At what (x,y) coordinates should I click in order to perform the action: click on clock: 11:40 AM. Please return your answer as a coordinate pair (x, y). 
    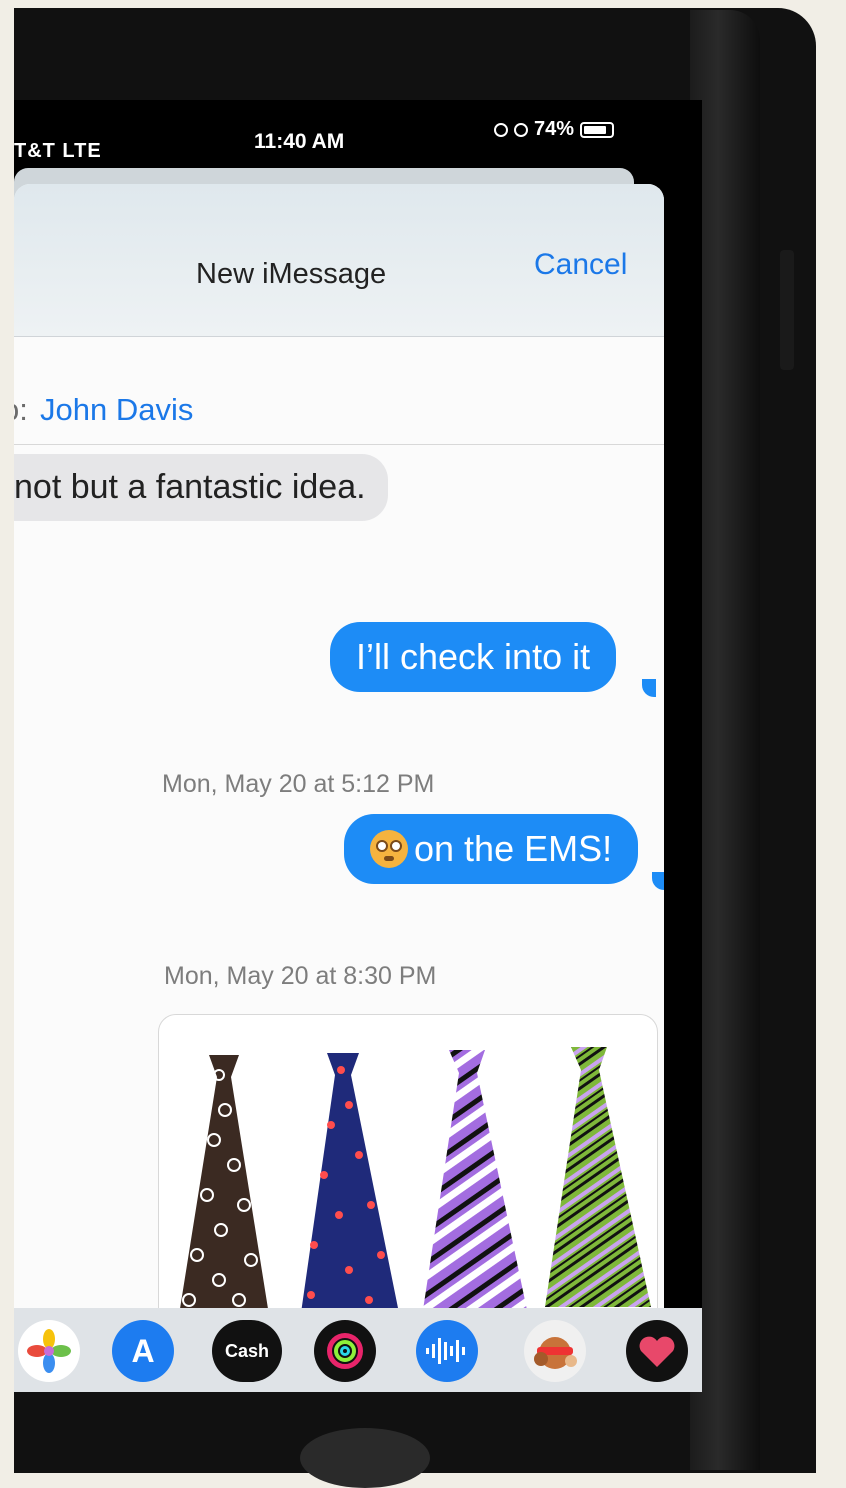
    Looking at the image, I should click on (299, 141).